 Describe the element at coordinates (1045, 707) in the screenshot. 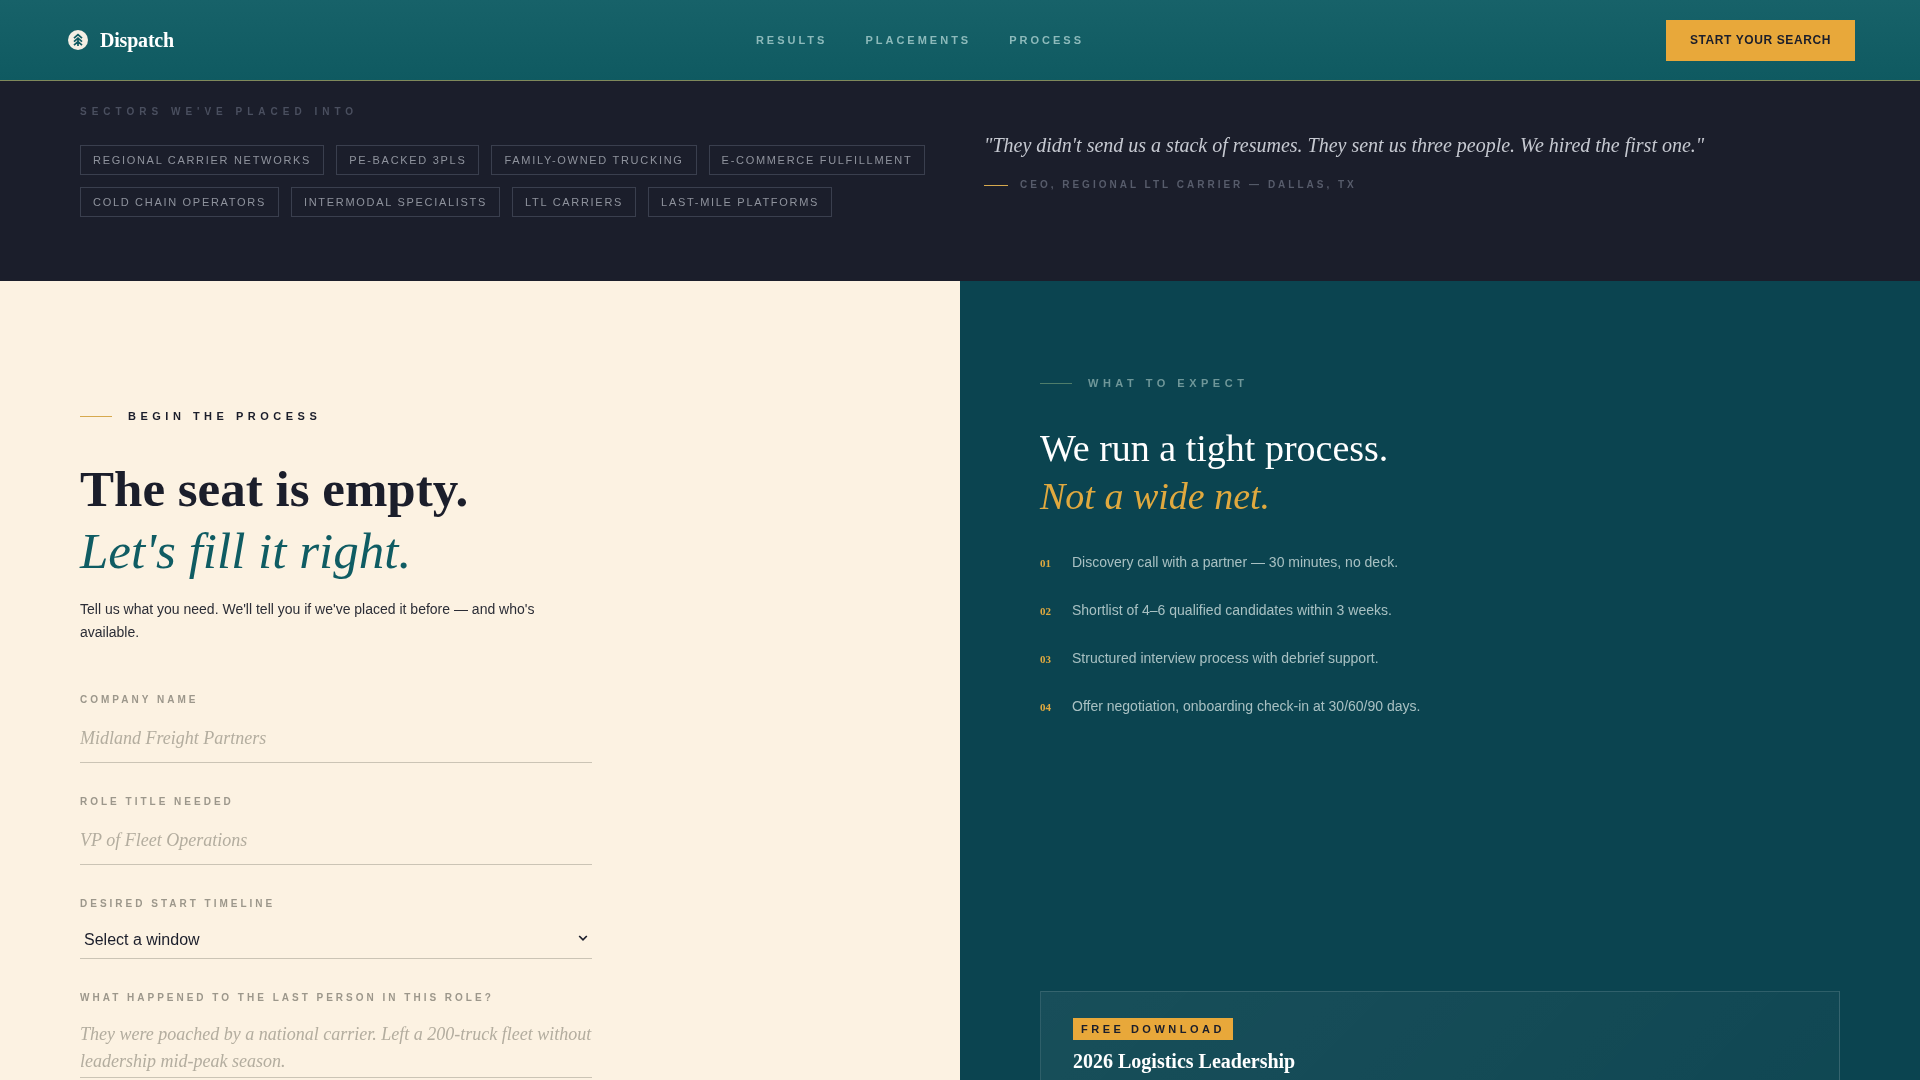

I see `step-number: 04` at that location.